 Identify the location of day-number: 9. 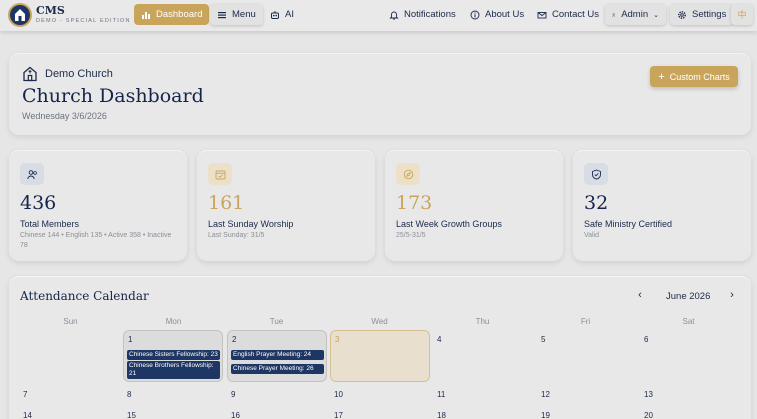
(233, 394).